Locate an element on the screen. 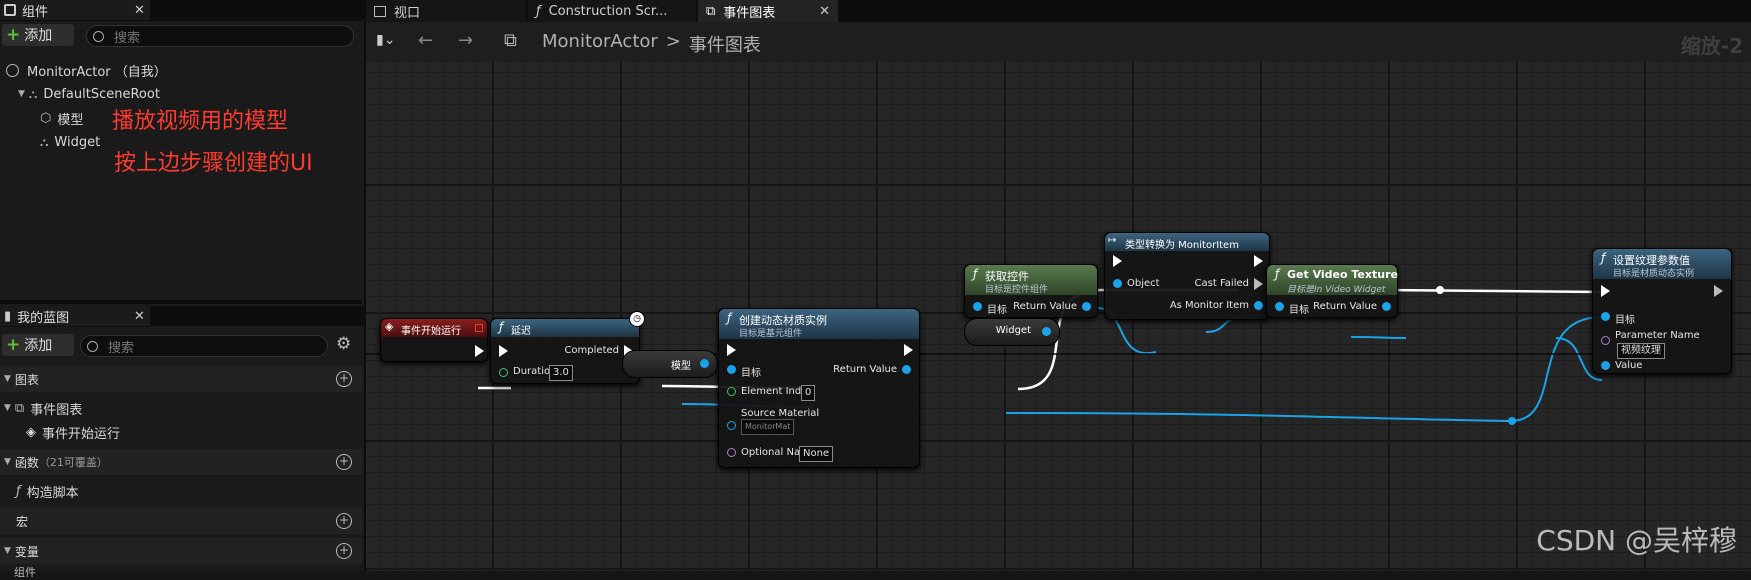 The height and width of the screenshot is (580, 1751). tab-viewport: 视口 is located at coordinates (446, 11).